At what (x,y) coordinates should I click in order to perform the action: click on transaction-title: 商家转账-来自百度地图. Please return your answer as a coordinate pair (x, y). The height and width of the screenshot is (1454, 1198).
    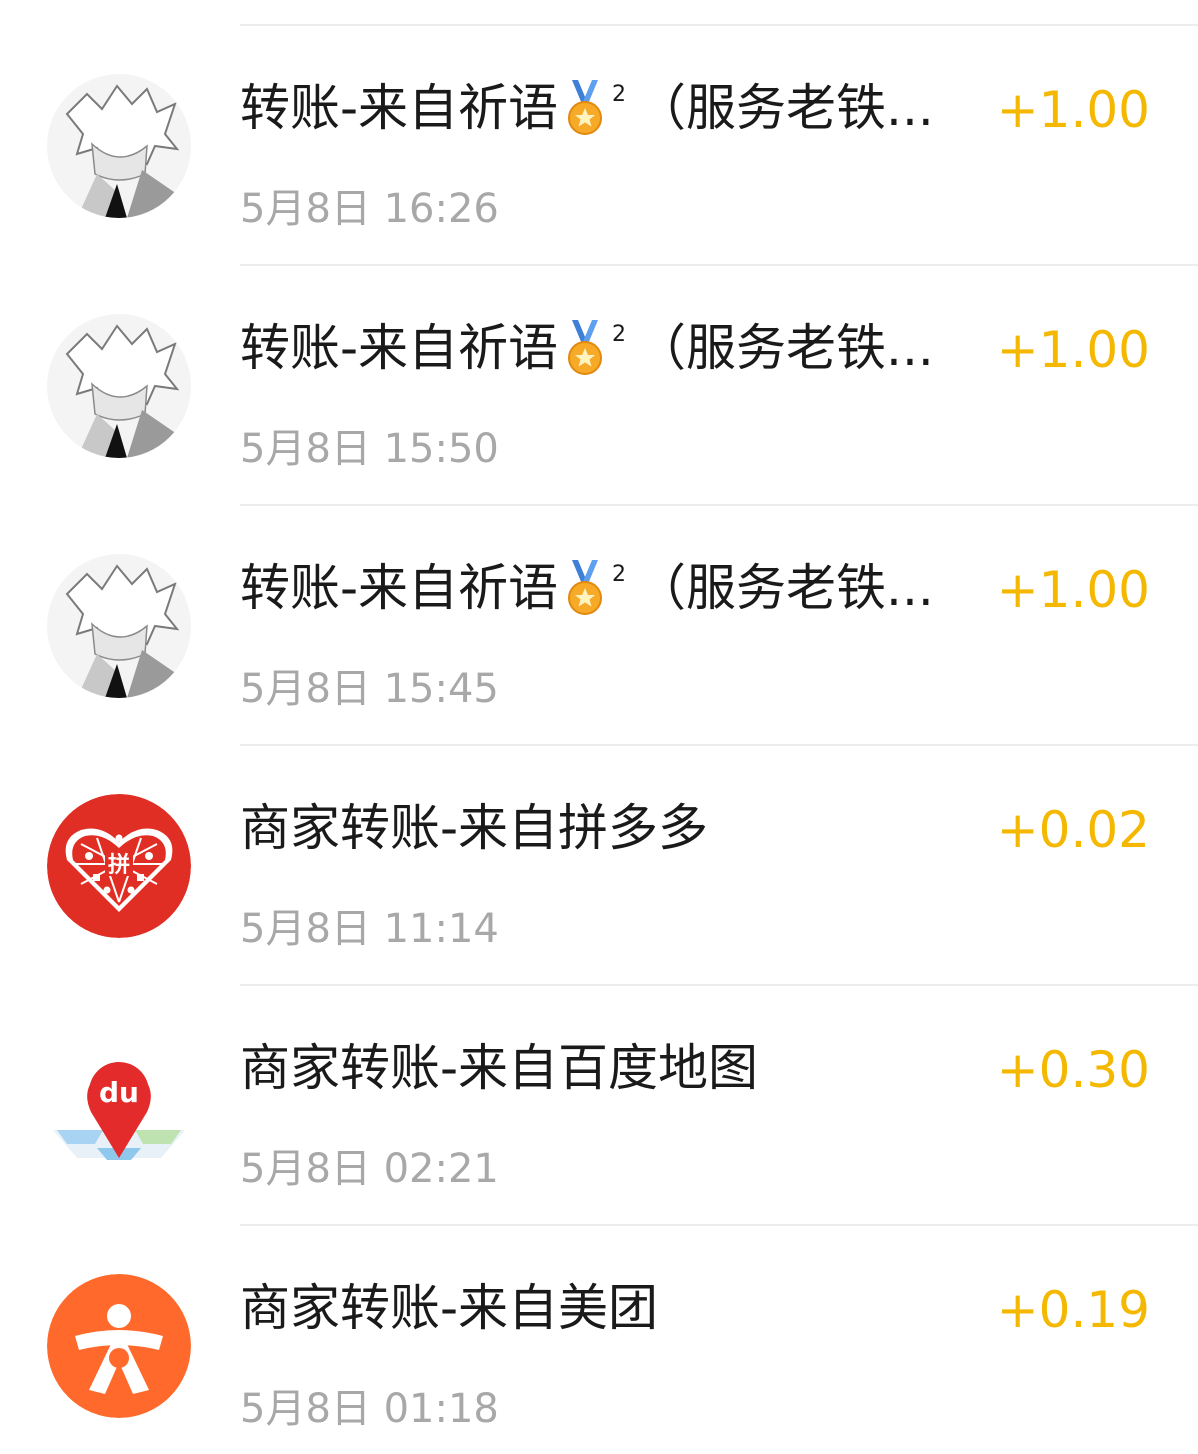
    Looking at the image, I should click on (499, 1068).